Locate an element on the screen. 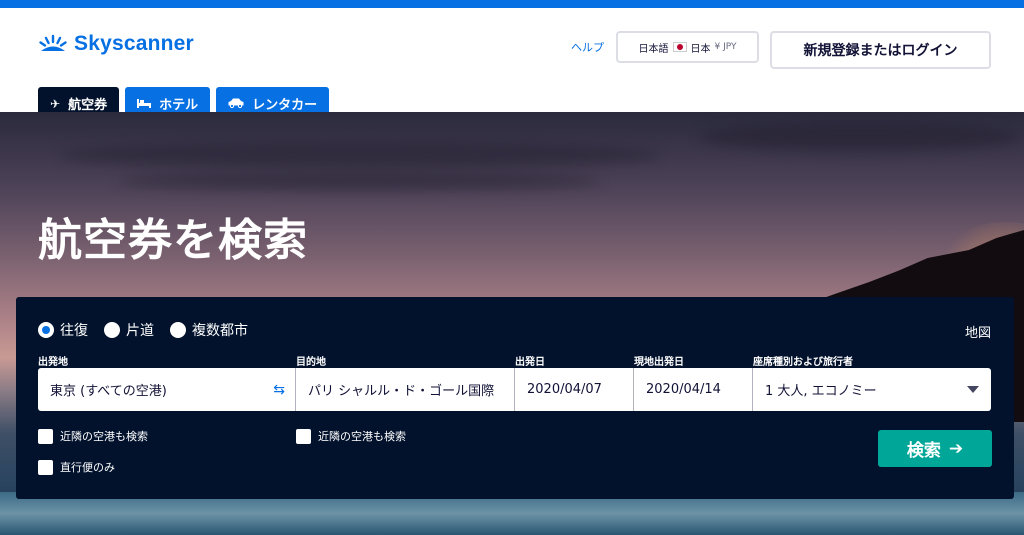 This screenshot has width=1024, height=535. trip-type-label: 複数都市 is located at coordinates (220, 331).